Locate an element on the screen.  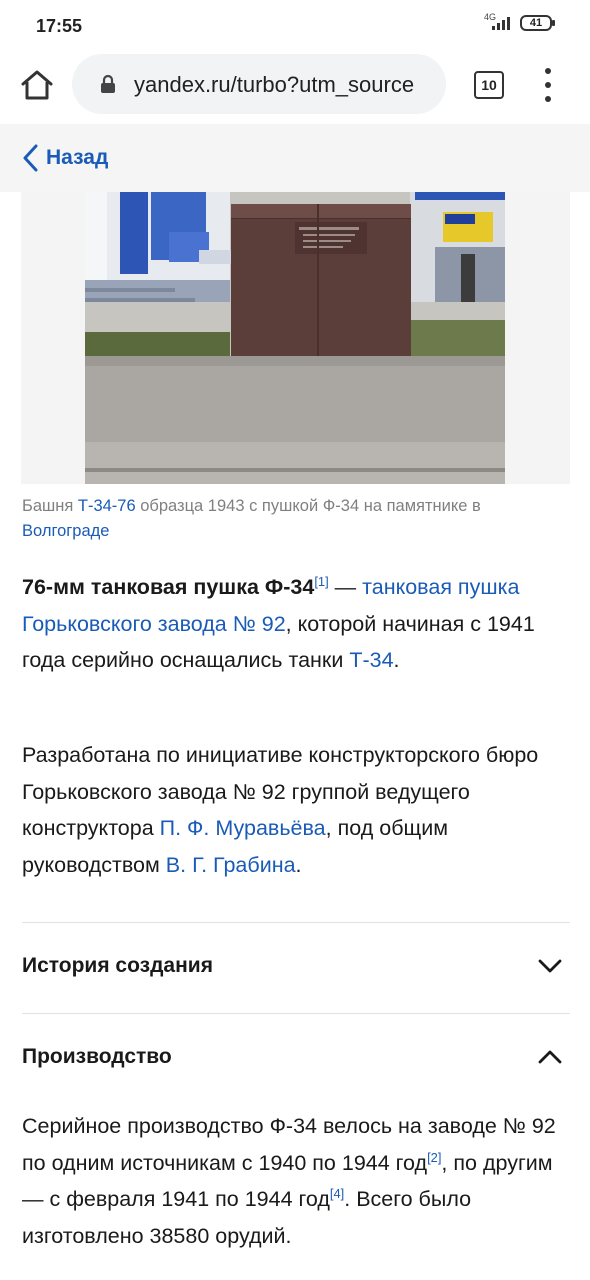
paragraph-text: — is located at coordinates (345, 587).